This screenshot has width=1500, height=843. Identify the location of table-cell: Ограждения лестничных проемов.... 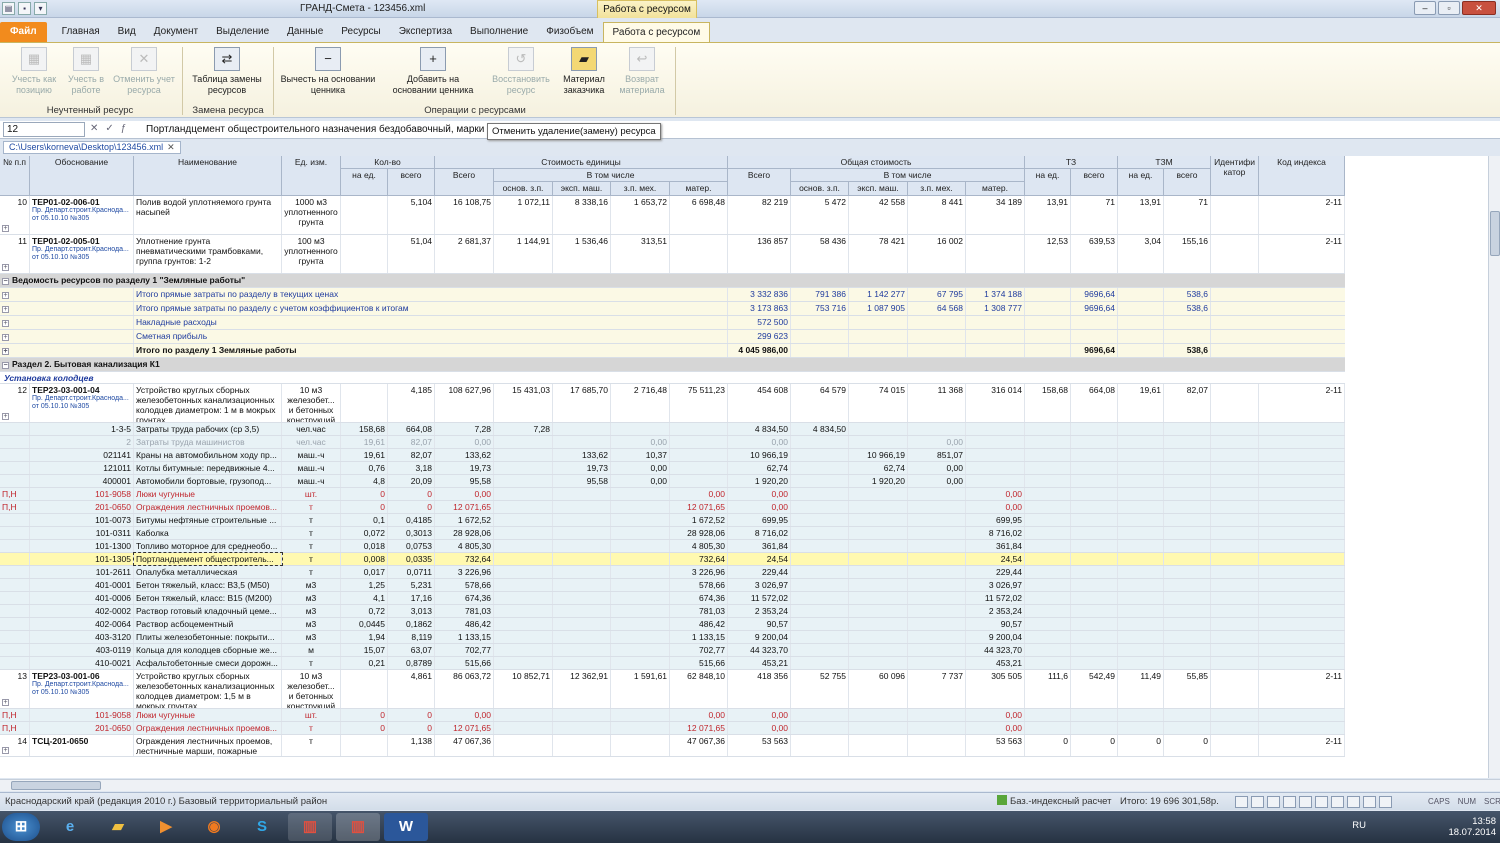
(208, 507).